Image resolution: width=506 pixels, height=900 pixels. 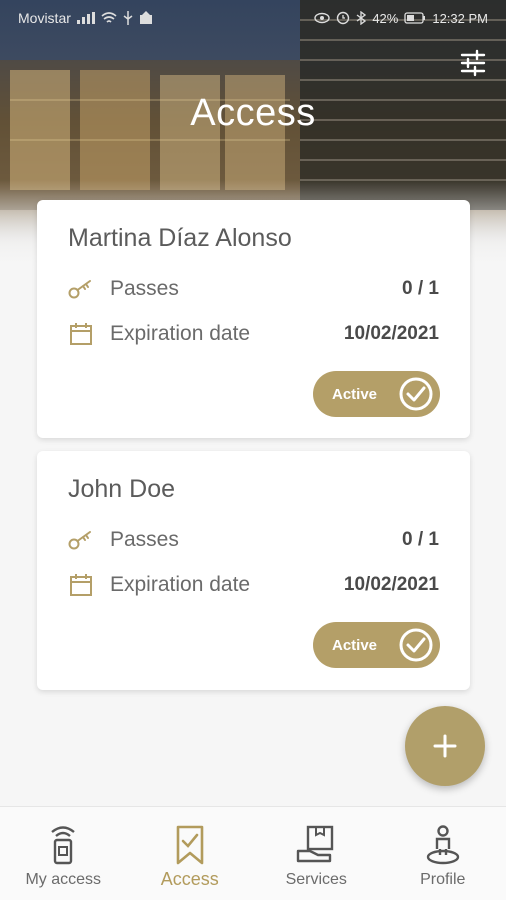 What do you see at coordinates (316, 879) in the screenshot?
I see `nav-label: Services` at bounding box center [316, 879].